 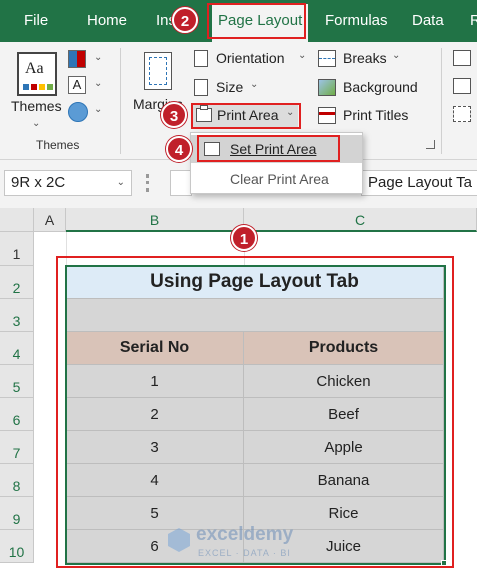 I want to click on breaks-label: Breaks, so click(x=365, y=58).